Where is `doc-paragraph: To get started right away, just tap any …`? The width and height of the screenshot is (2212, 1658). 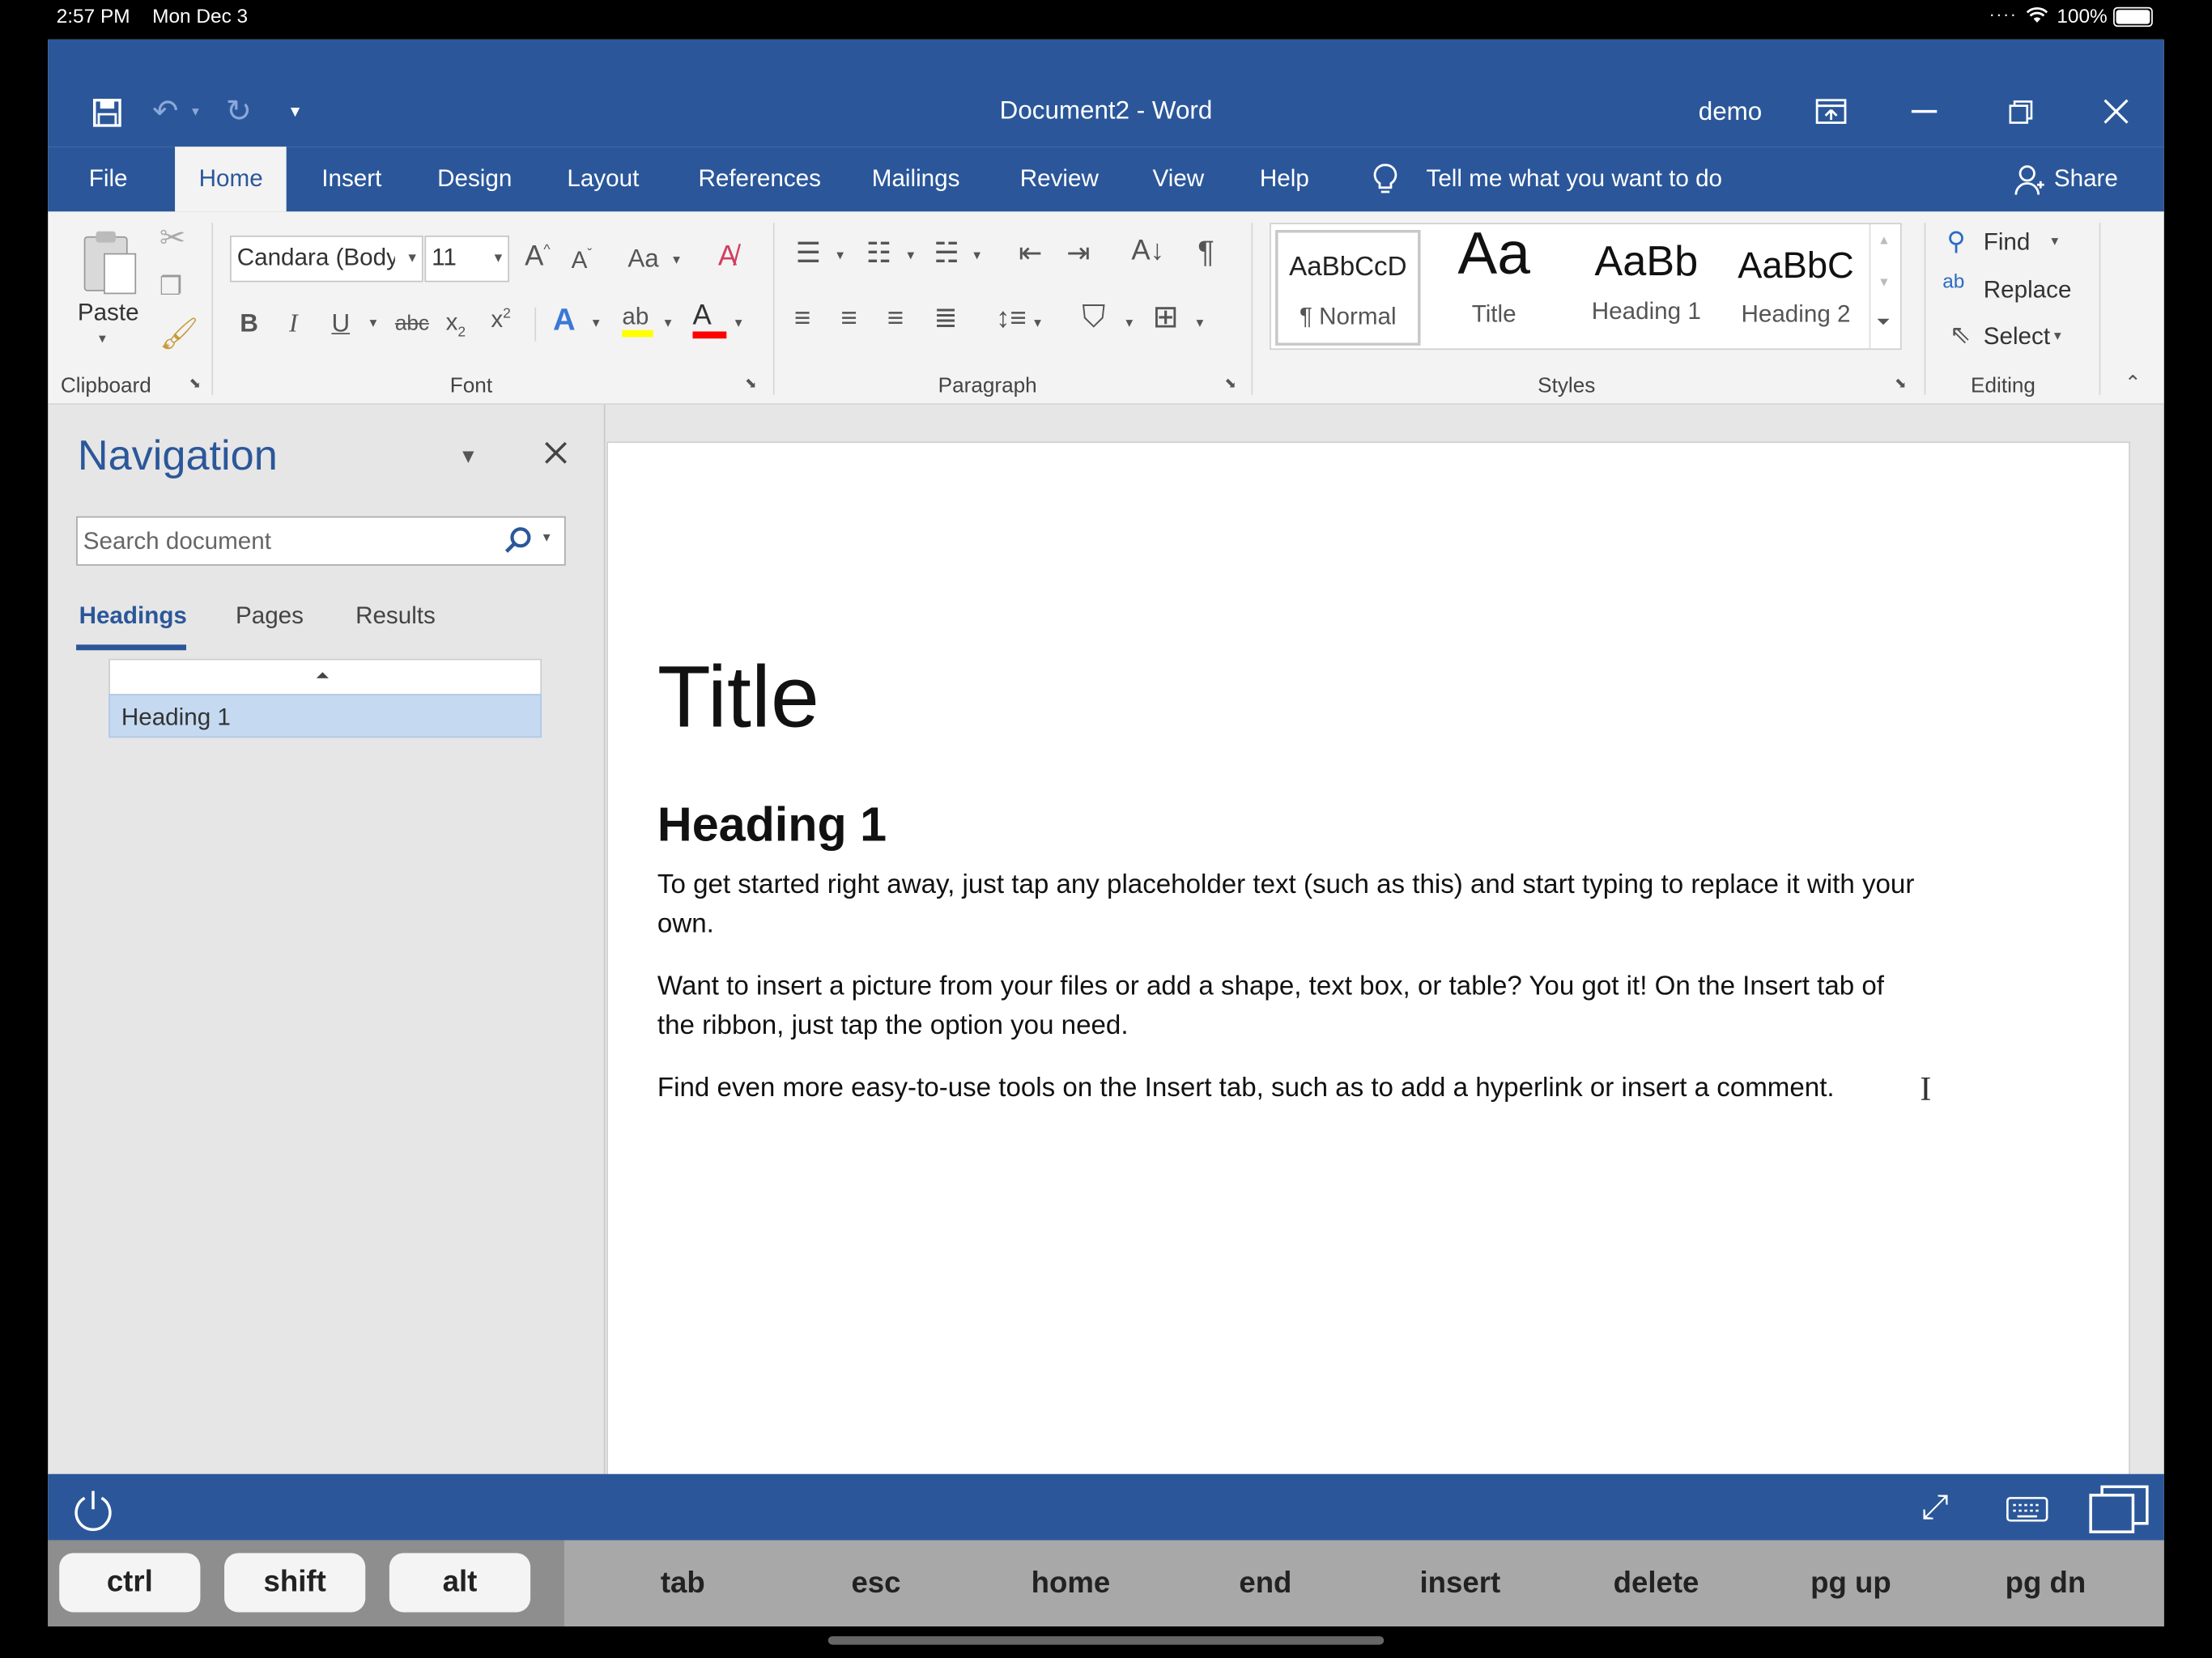 doc-paragraph: To get started right away, just tap any … is located at coordinates (1292, 906).